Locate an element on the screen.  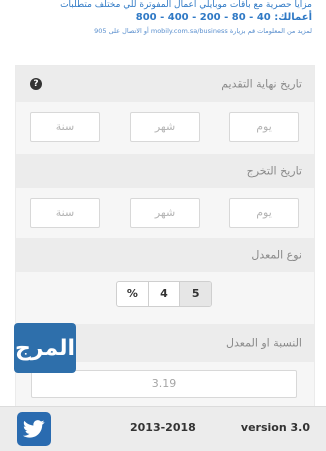
footer-bar: 2013-2018 version 3.0 is located at coordinates (163, 428).